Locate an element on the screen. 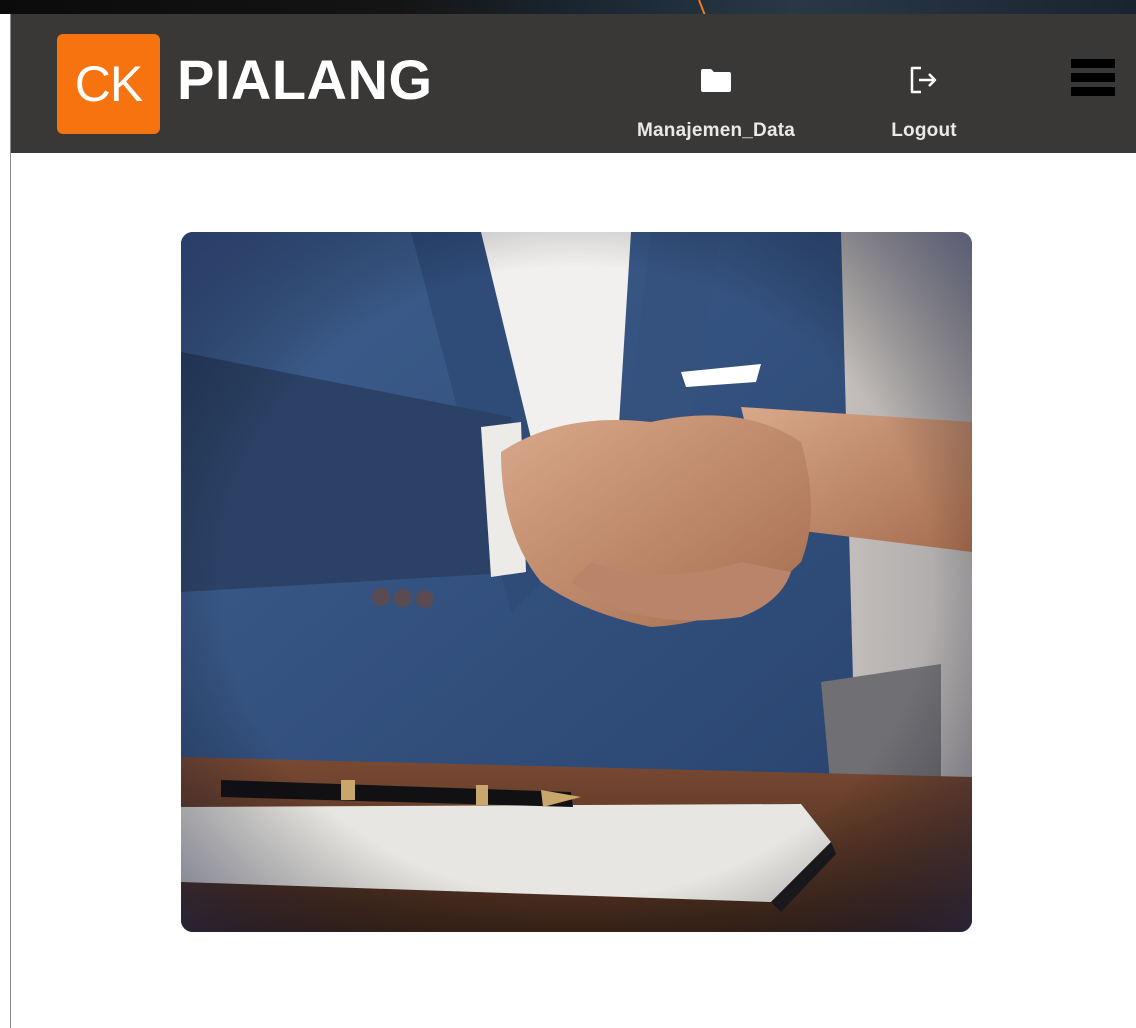 The width and height of the screenshot is (1136, 1028). top-banner-strip is located at coordinates (568, 7).